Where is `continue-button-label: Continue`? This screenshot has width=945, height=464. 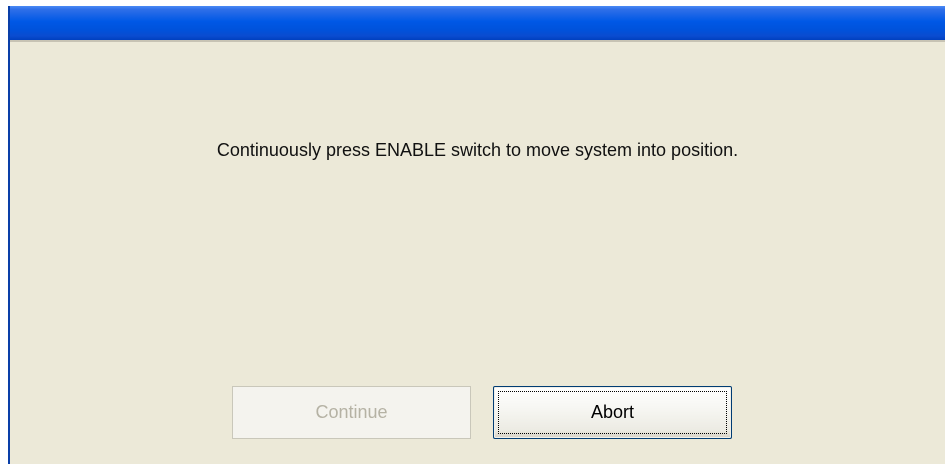 continue-button-label: Continue is located at coordinates (351, 412).